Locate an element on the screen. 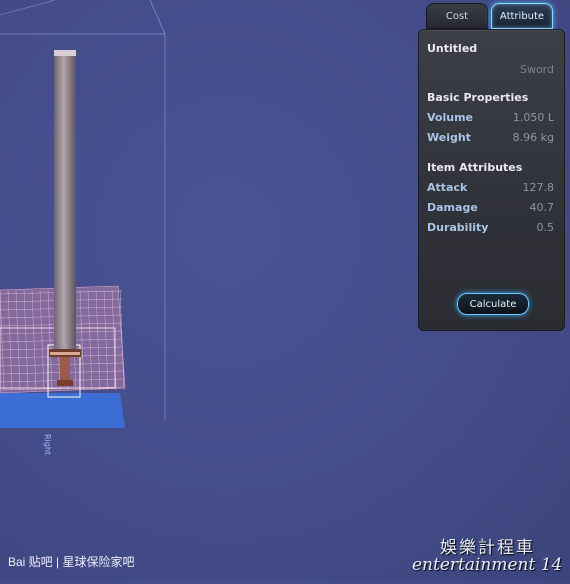 Image resolution: width=570 pixels, height=584 pixels. item-name: Untitled is located at coordinates (452, 48).